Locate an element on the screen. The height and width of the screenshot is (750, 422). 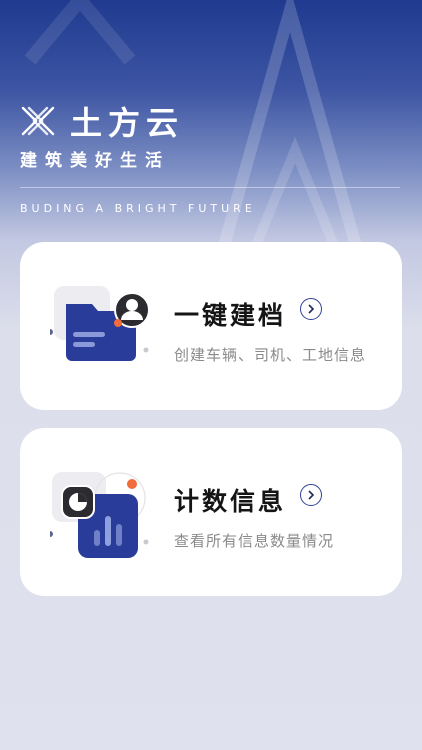
card-description: 创建车辆、司机、工地信息 is located at coordinates (270, 355).